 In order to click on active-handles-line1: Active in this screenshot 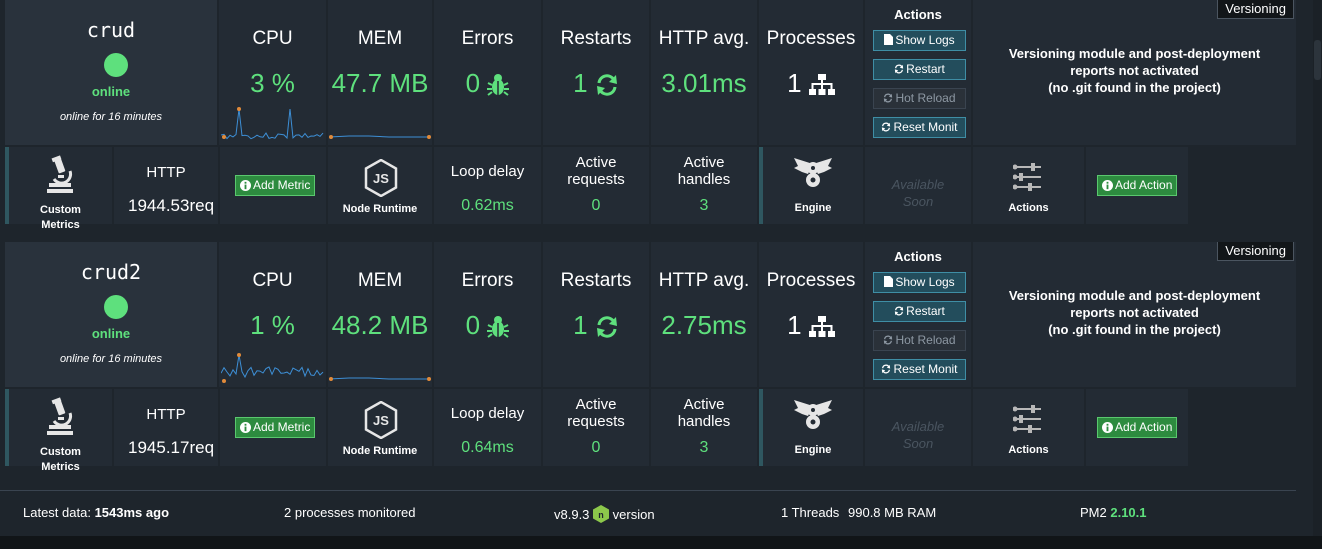, I will do `click(704, 162)`.